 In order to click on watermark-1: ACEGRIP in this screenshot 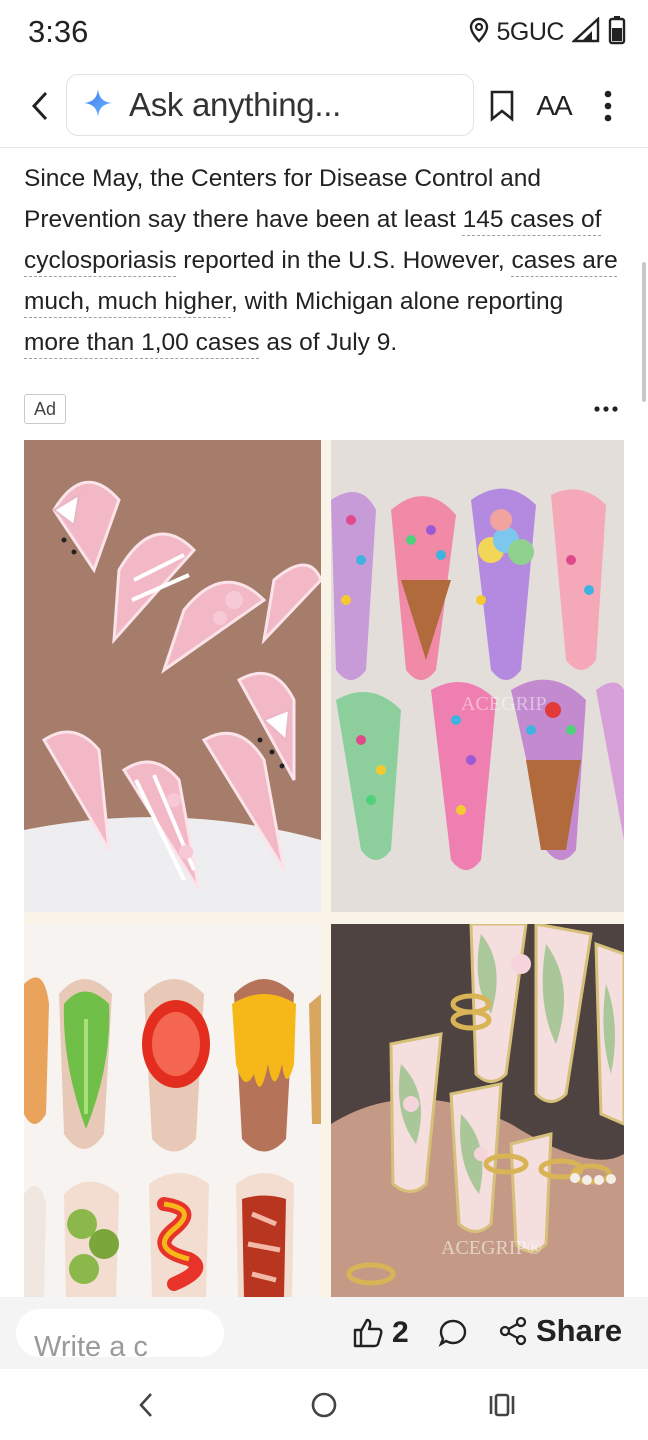, I will do `click(504, 704)`.